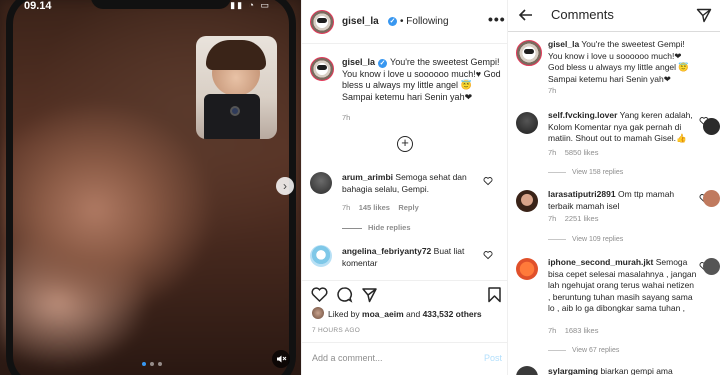 The image size is (720, 375). Describe the element at coordinates (236, 87) in the screenshot. I see `video-call-pip` at that location.